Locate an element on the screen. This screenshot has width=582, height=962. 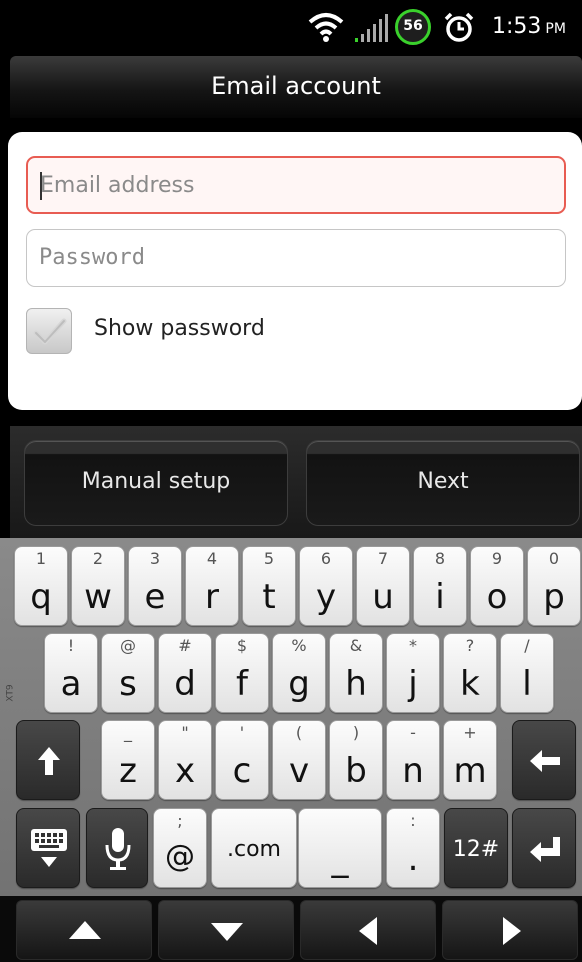
period-key: :. is located at coordinates (413, 848).